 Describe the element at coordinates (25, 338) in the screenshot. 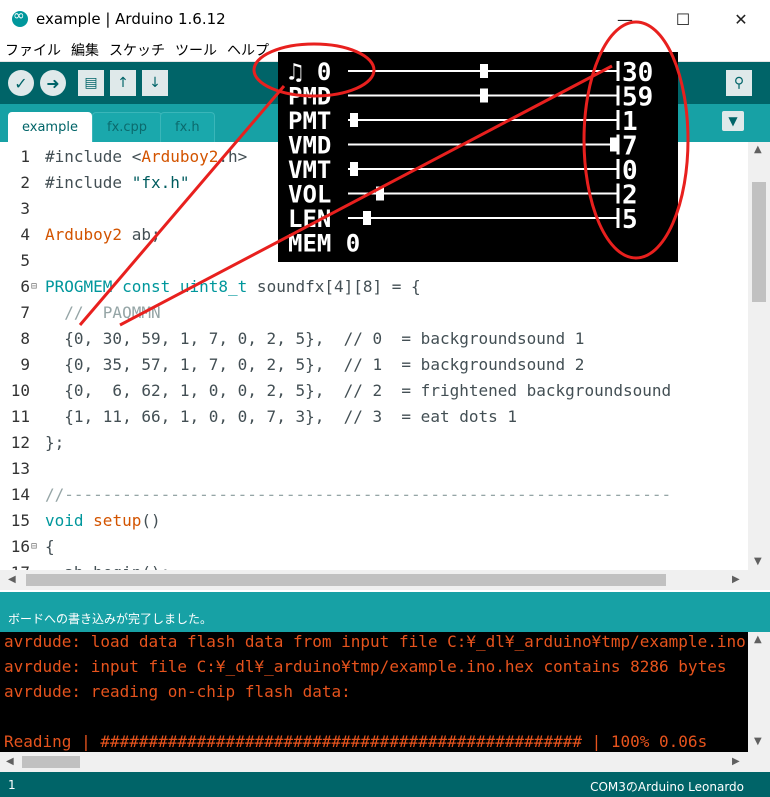

I see `line-number: 8` at that location.